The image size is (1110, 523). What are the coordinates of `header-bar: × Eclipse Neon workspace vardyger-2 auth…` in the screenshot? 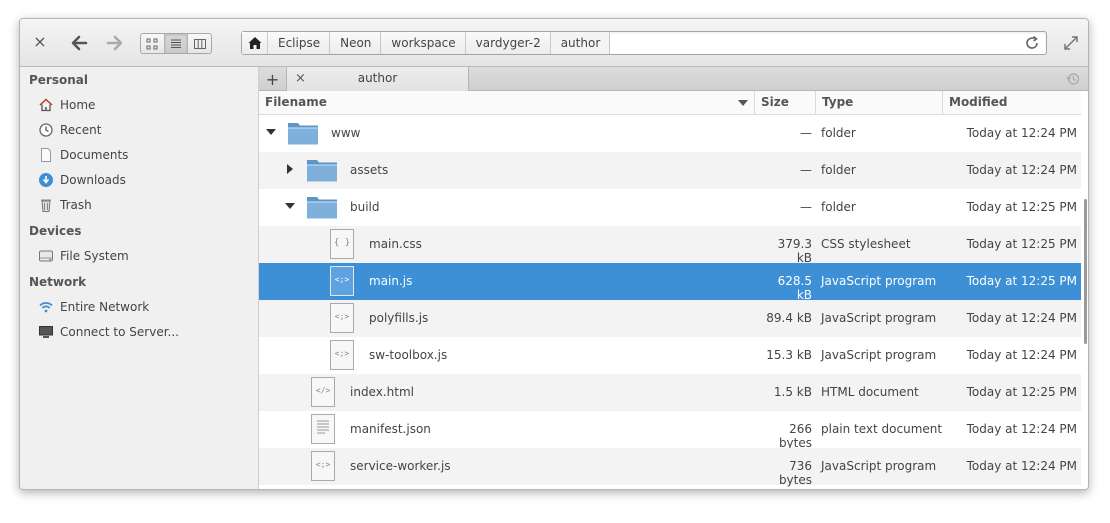 It's located at (554, 43).